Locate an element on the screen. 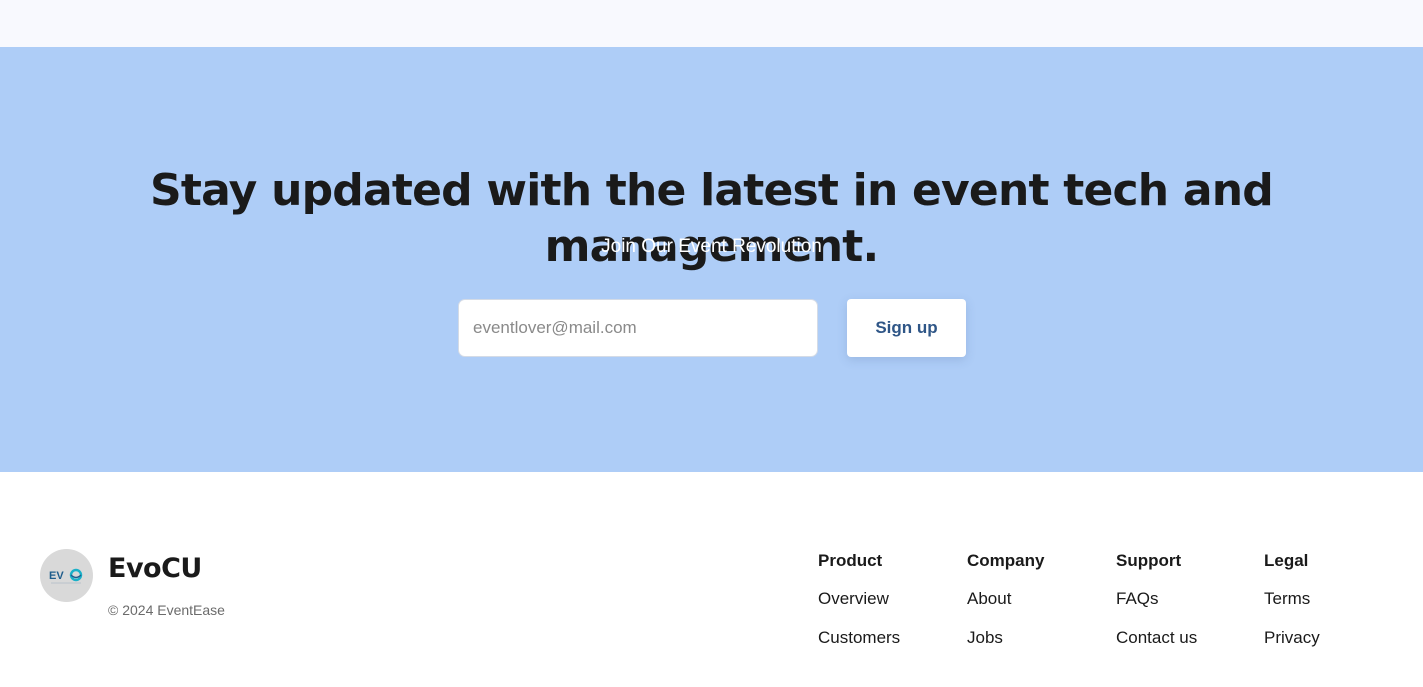  svg-text: EV is located at coordinates (56, 576).